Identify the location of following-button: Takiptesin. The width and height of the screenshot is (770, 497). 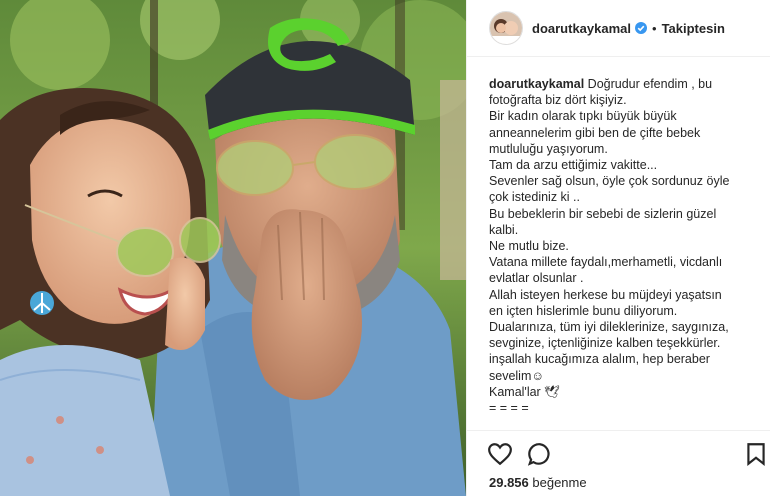
(693, 28).